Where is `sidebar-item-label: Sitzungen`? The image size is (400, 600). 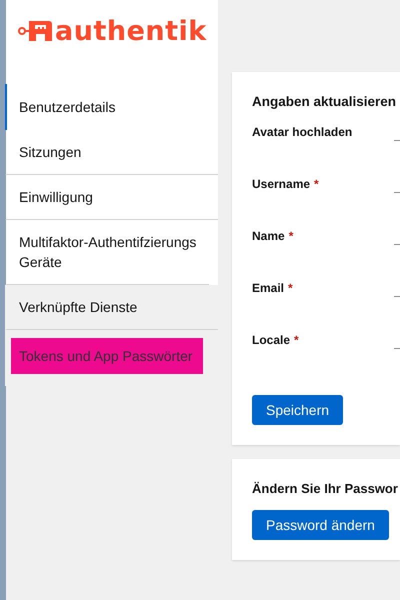 sidebar-item-label: Sitzungen is located at coordinates (50, 152).